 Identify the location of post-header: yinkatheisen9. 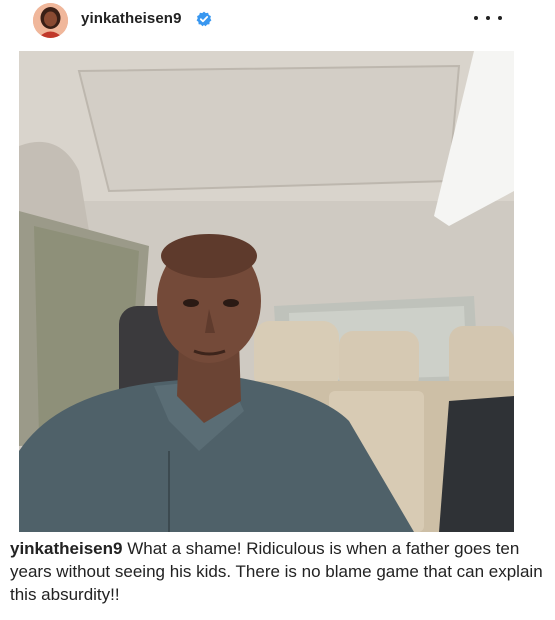
(277, 22).